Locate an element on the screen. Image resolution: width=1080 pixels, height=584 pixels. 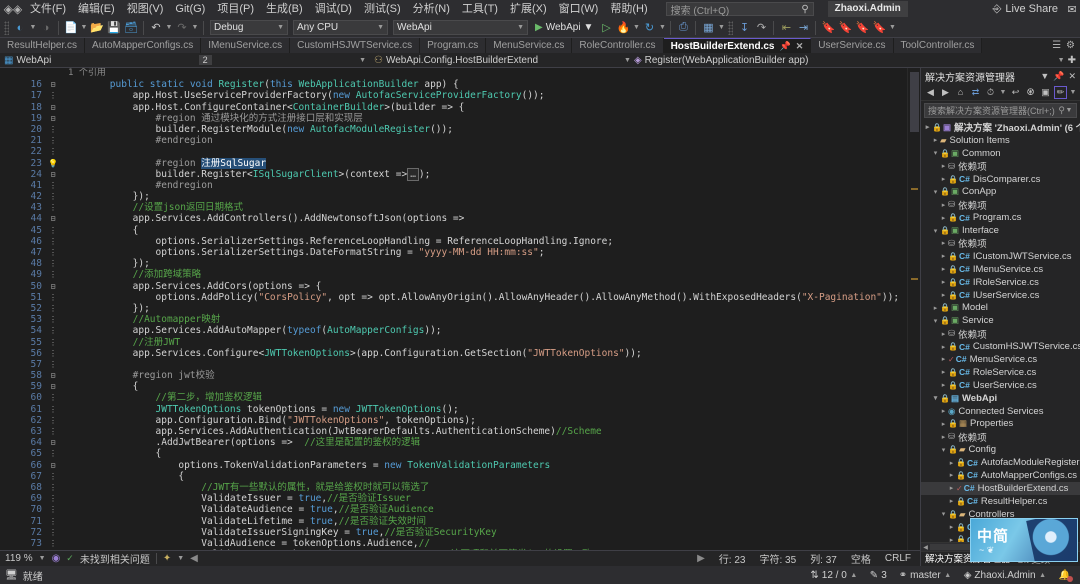
pending-changes-icon: ⏱ is located at coordinates (990, 92).